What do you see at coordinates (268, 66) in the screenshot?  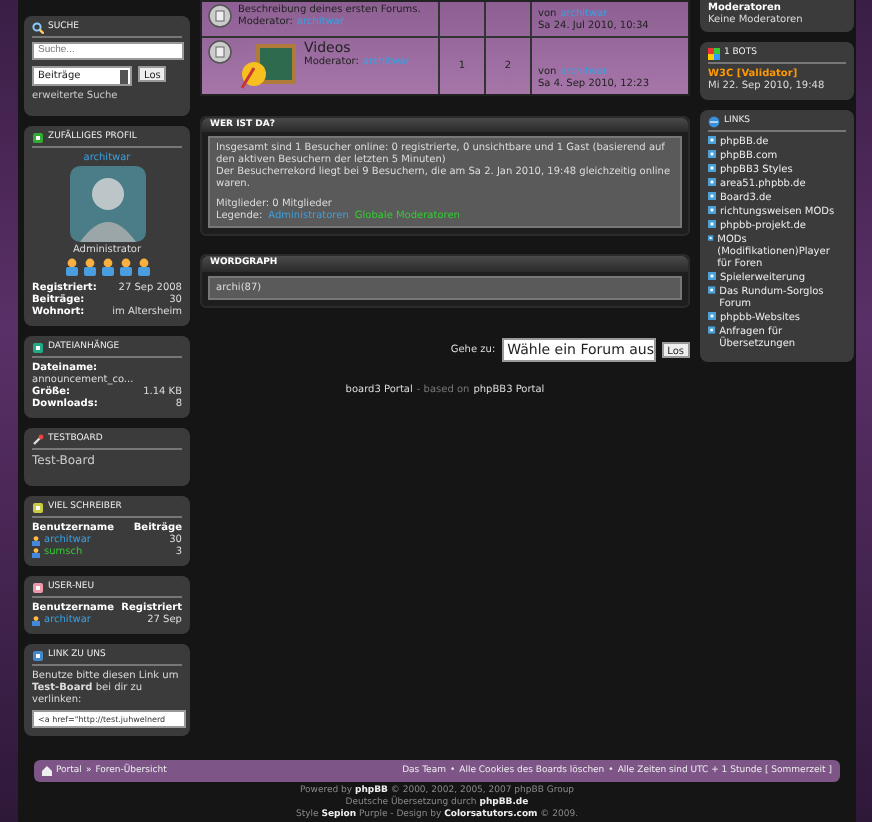 I see `chalkboard-icon` at bounding box center [268, 66].